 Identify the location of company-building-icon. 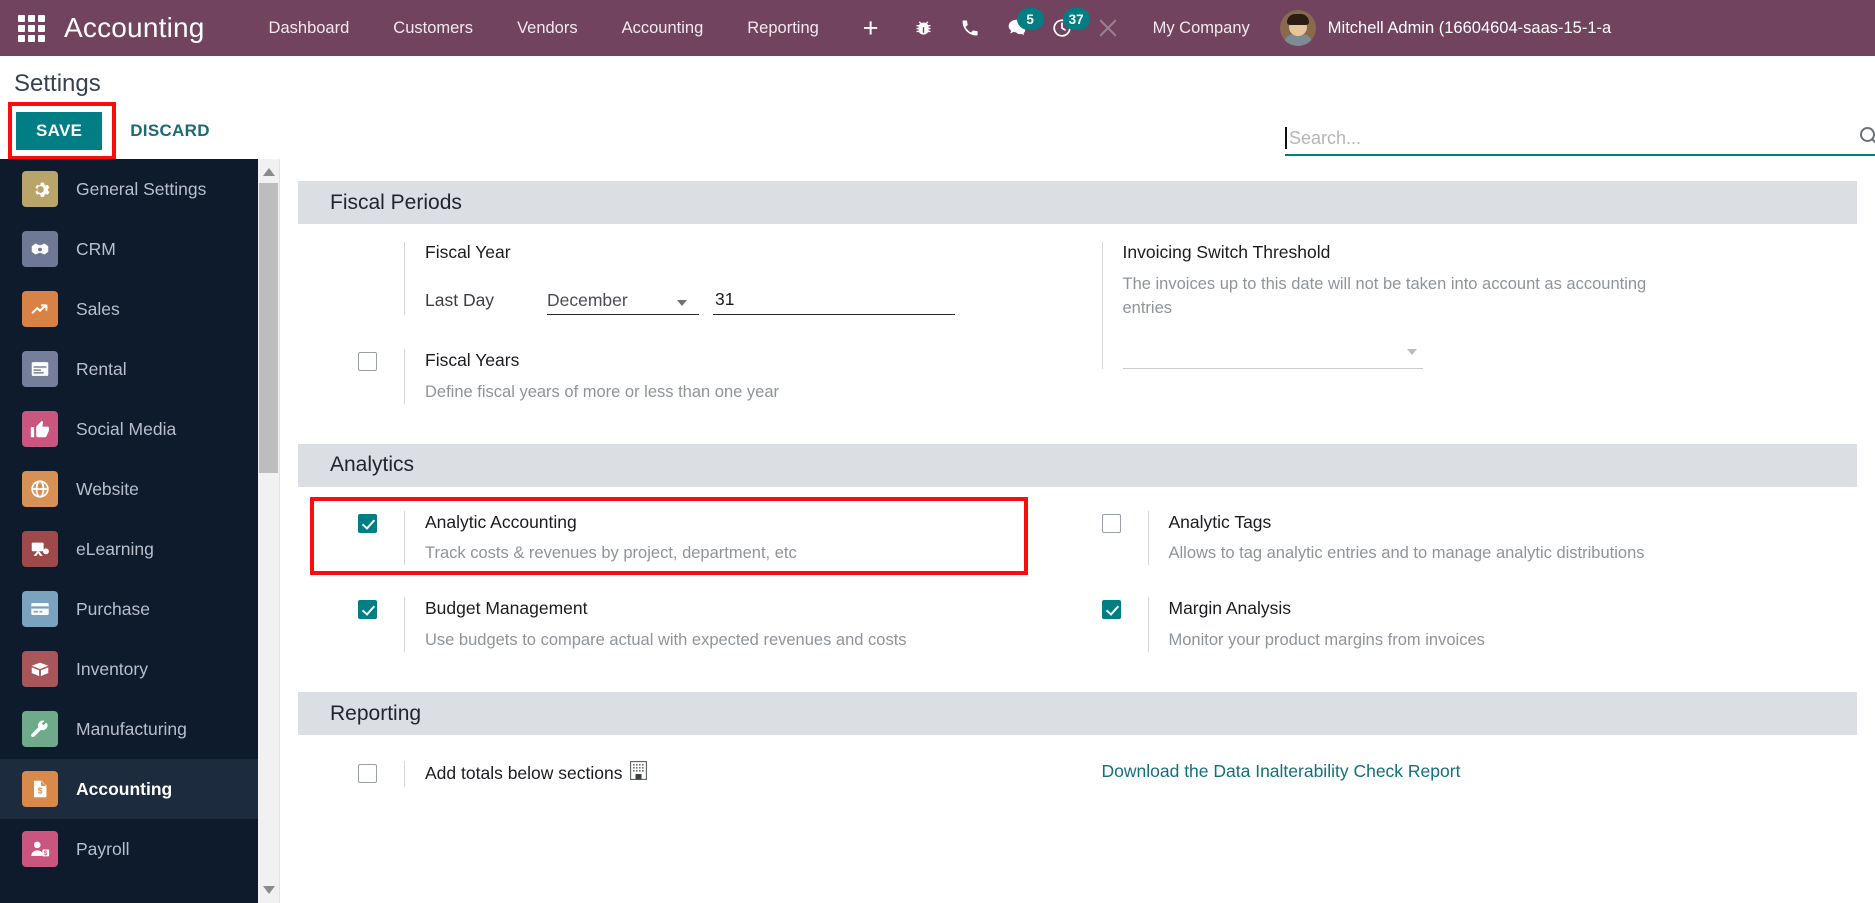
(639, 774).